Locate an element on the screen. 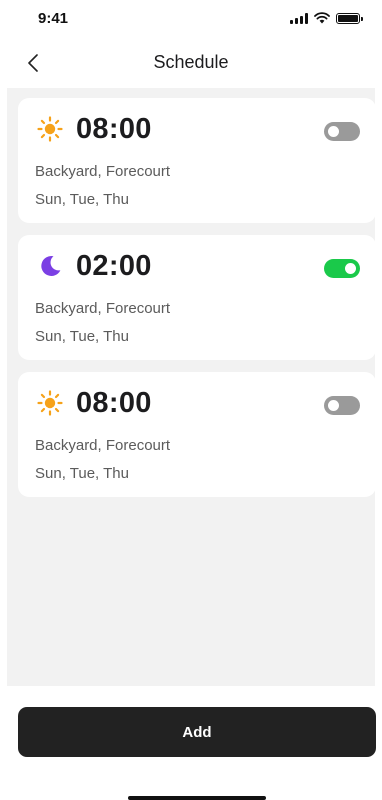 The width and height of the screenshot is (382, 800). status-icons is located at coordinates (326, 18).